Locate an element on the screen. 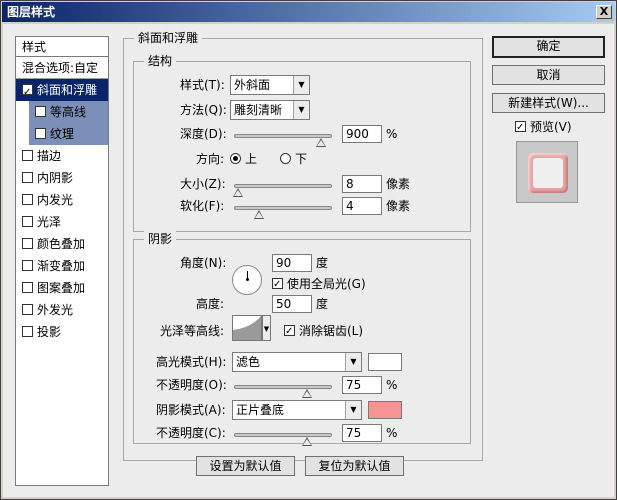  preview-shape is located at coordinates (548, 173).